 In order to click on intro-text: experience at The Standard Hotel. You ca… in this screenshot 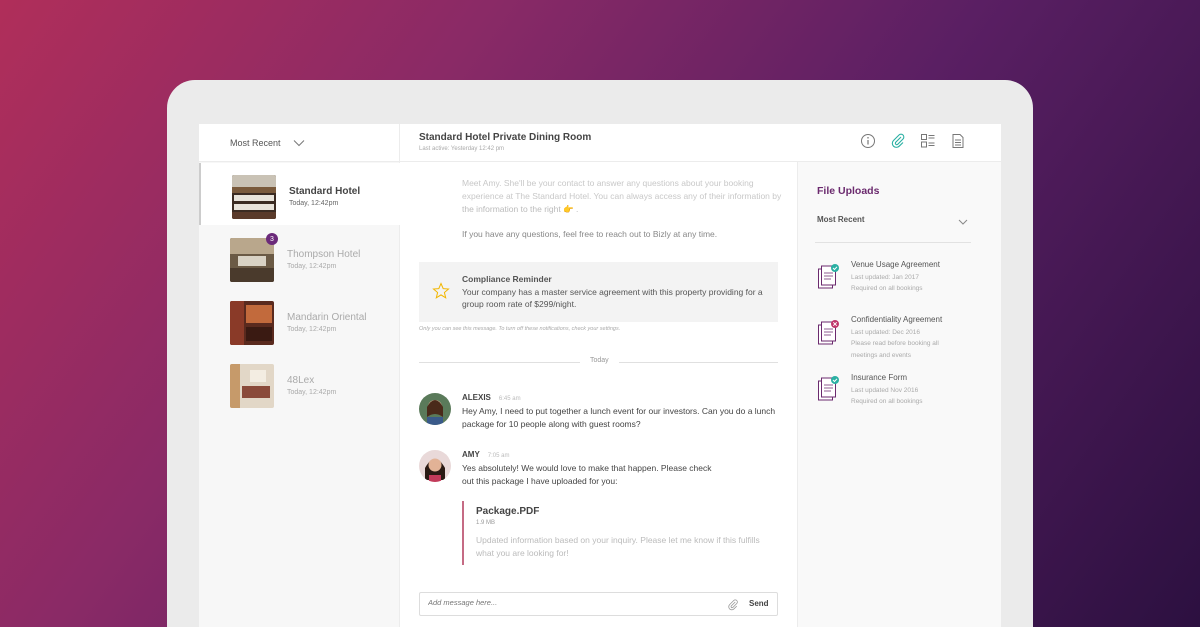, I will do `click(622, 196)`.